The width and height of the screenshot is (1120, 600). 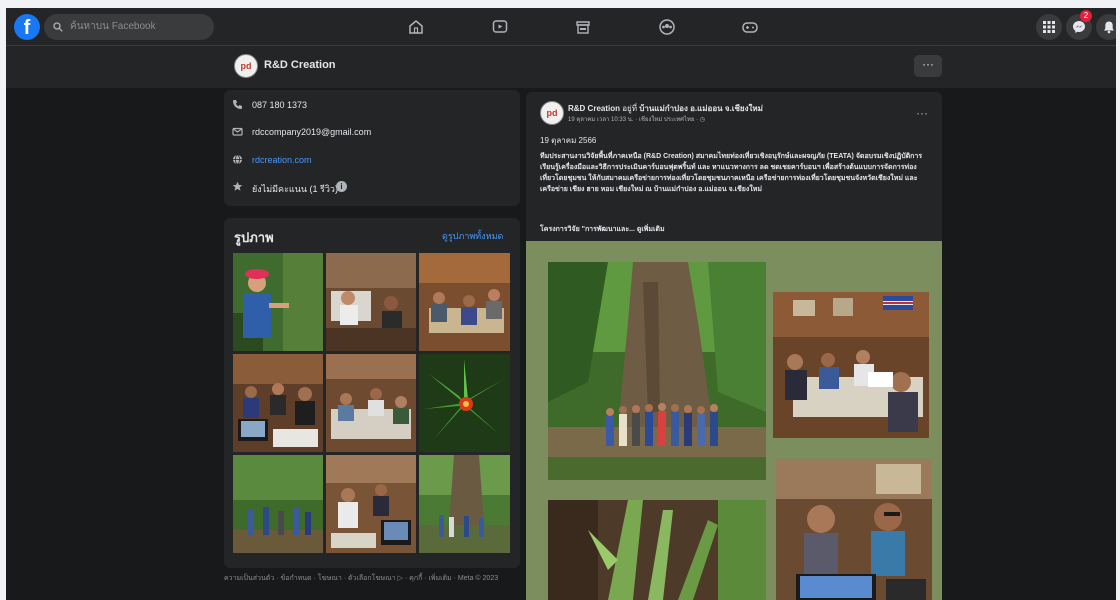 I want to click on photo-giant-tree-group, so click(x=657, y=371).